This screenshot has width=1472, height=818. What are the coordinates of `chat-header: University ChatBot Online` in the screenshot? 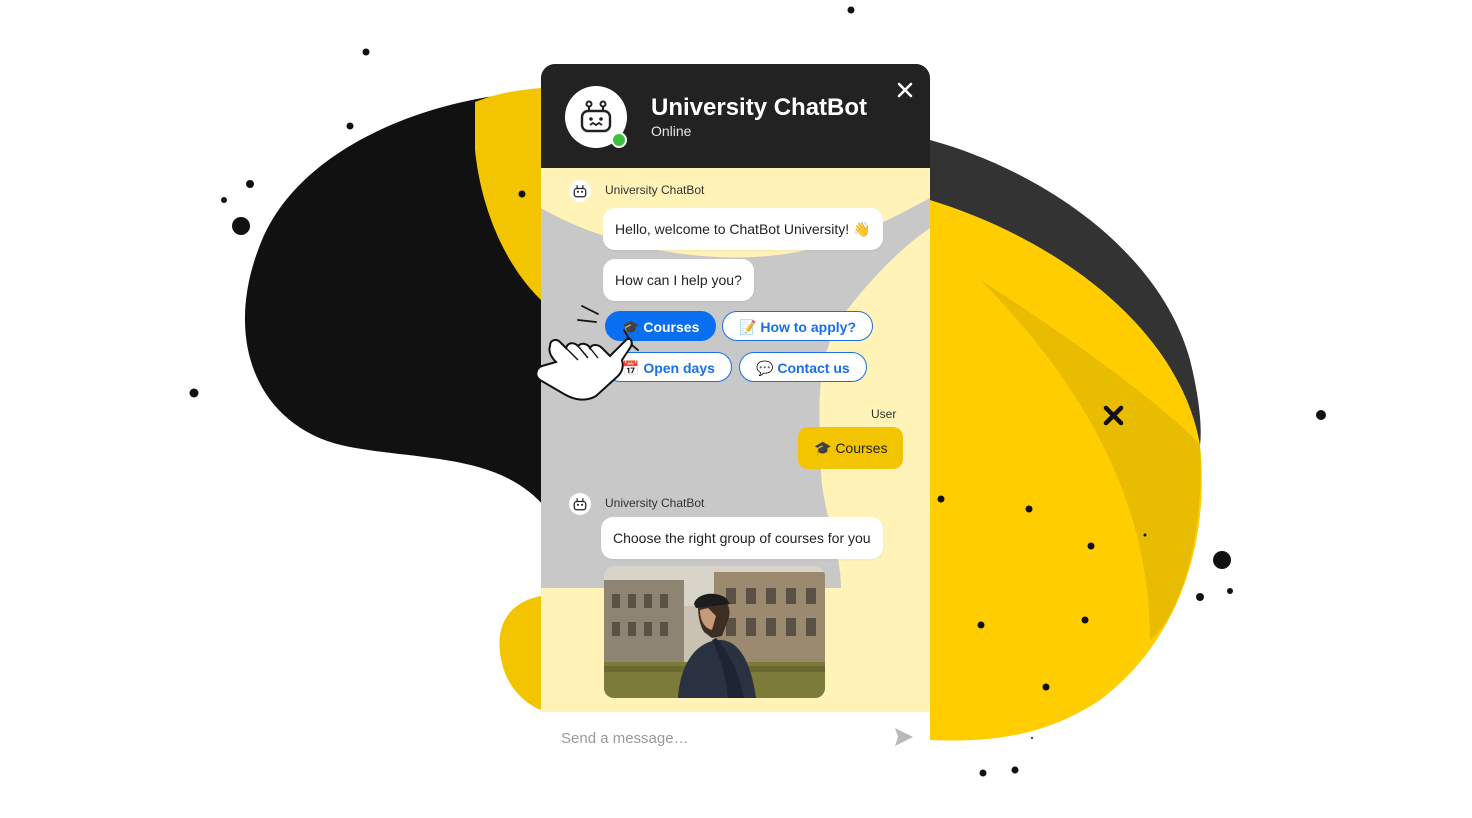 It's located at (735, 116).